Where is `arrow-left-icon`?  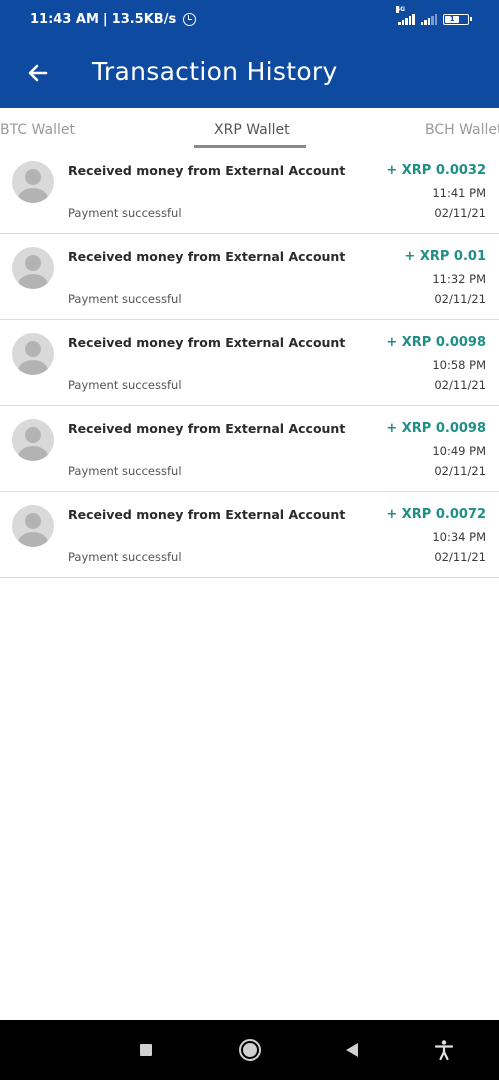
arrow-left-icon is located at coordinates (38, 73).